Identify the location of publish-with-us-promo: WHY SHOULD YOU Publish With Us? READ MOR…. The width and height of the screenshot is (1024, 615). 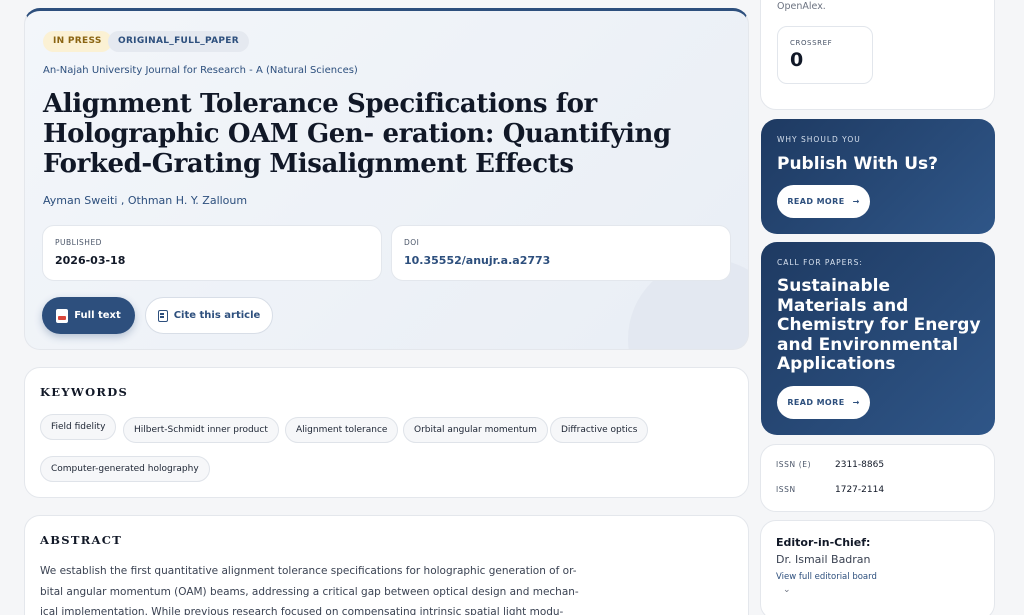
(878, 176).